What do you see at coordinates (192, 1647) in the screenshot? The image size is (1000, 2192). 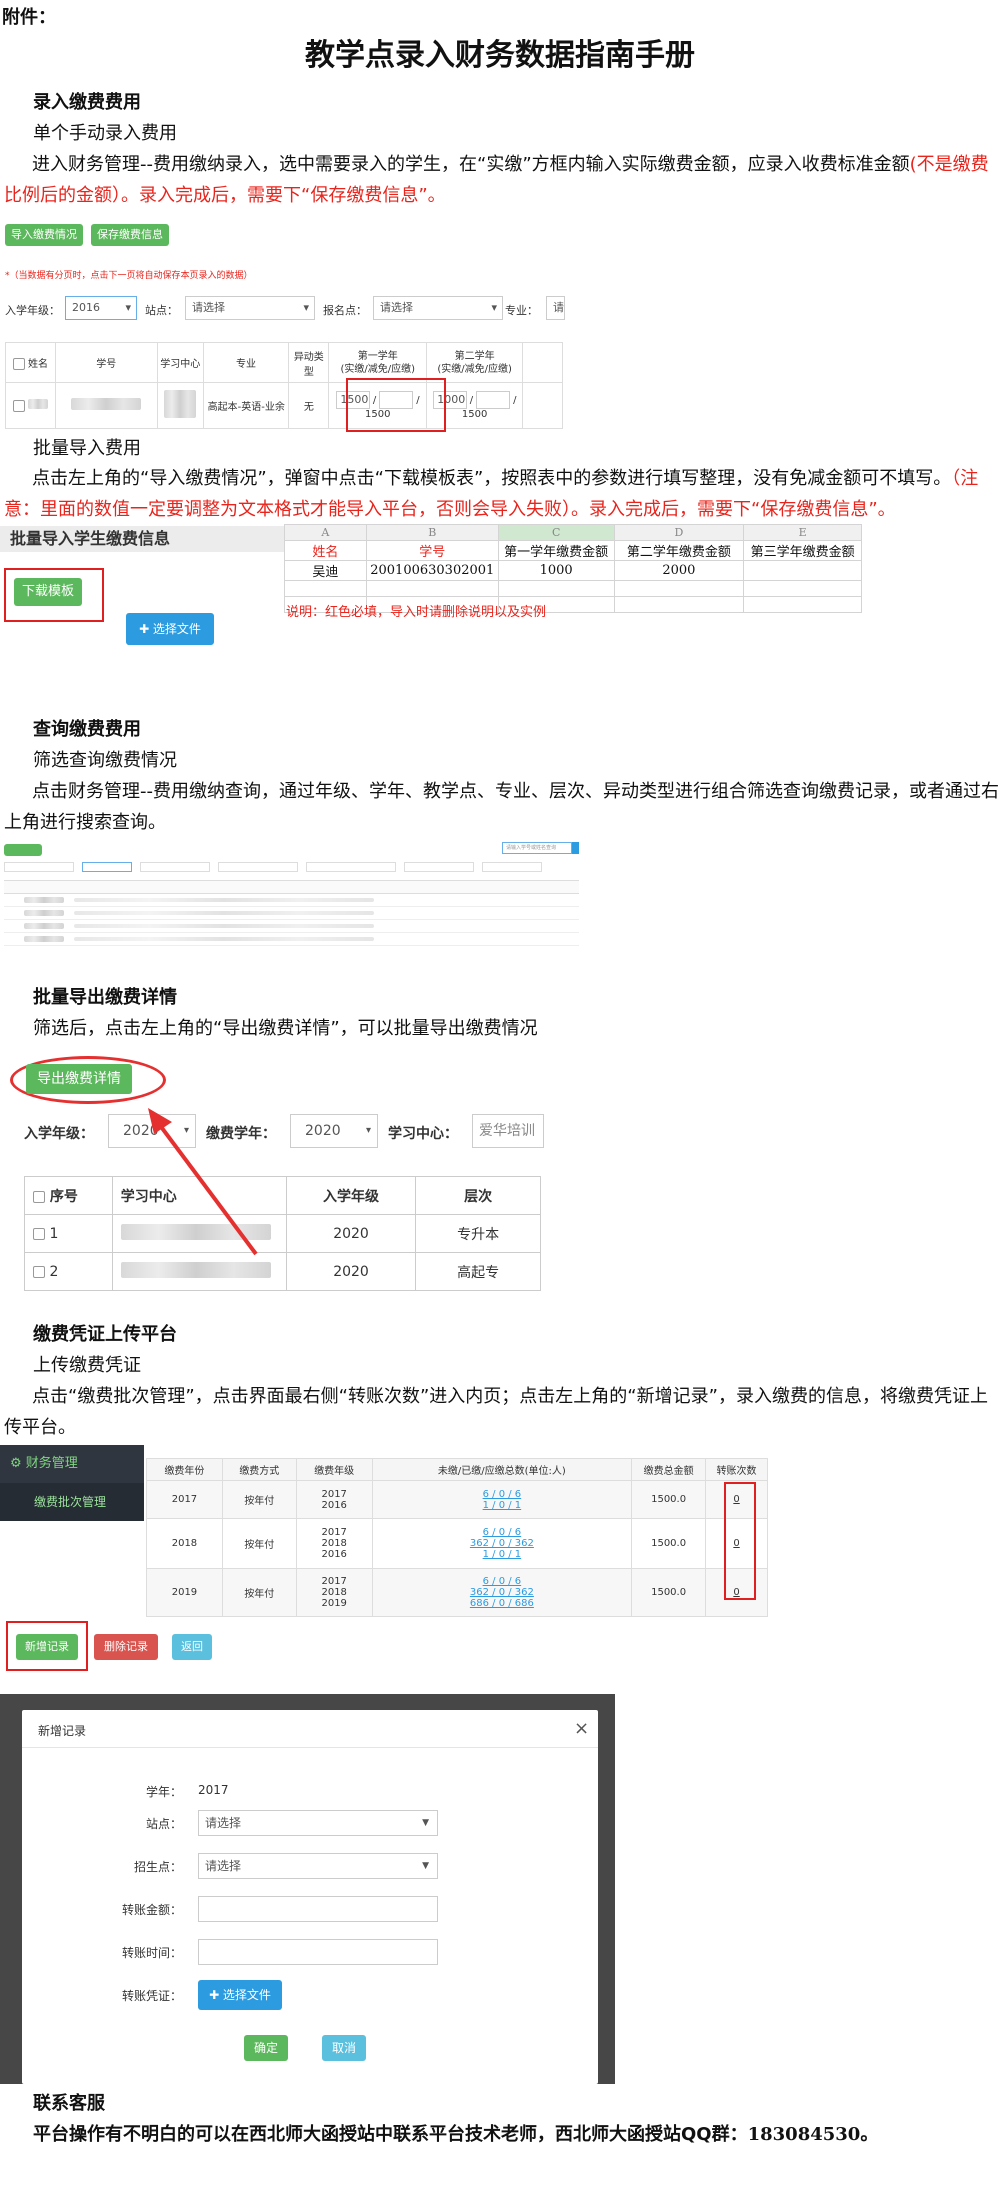 I see `back-button: 返回` at bounding box center [192, 1647].